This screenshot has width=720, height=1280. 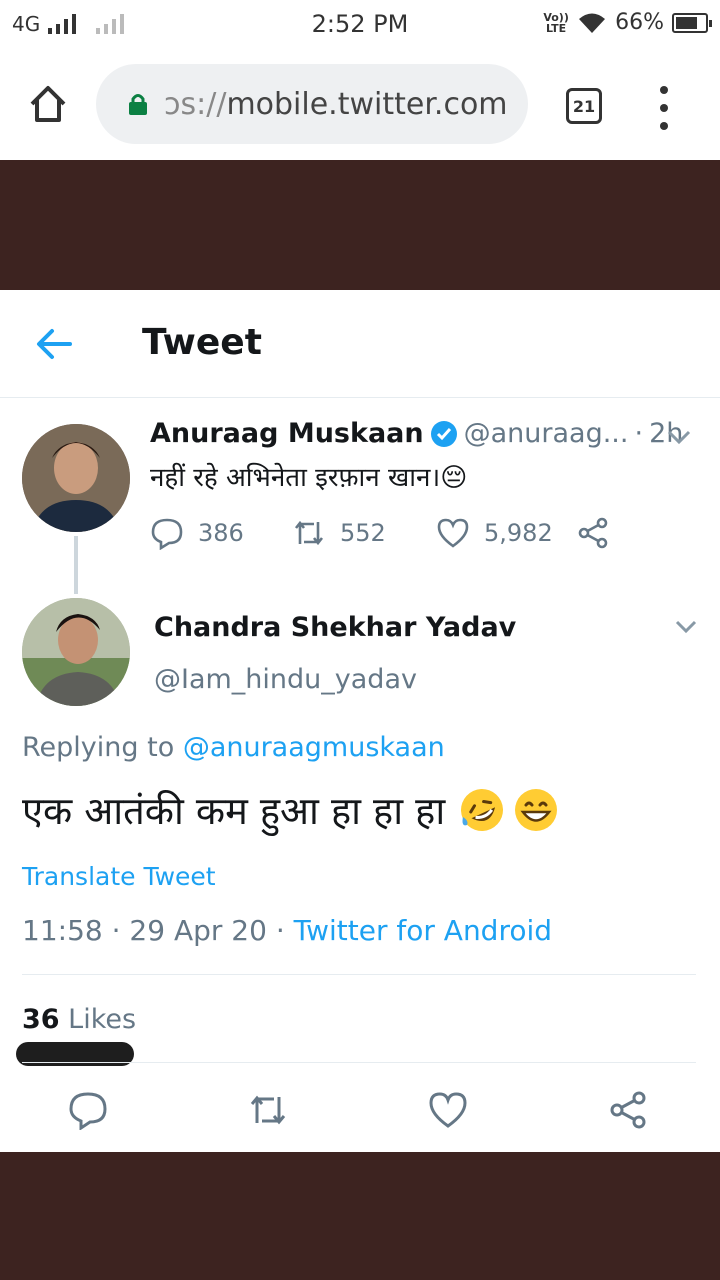 I want to click on url-text: ɔs://mobile.twitter.com, so click(x=336, y=104).